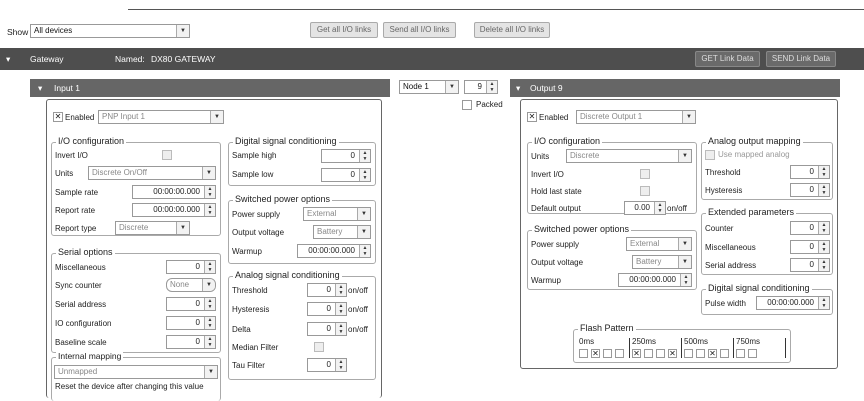 This screenshot has width=864, height=401. I want to click on packed-checkbox, so click(467, 105).